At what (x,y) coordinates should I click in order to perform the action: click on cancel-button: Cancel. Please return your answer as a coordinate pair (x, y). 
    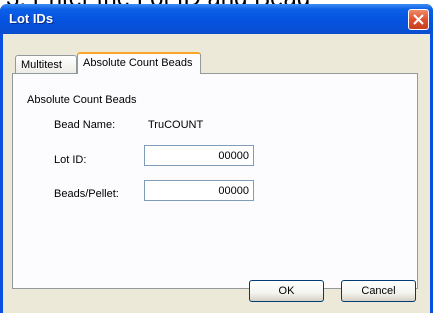
    Looking at the image, I should click on (378, 291).